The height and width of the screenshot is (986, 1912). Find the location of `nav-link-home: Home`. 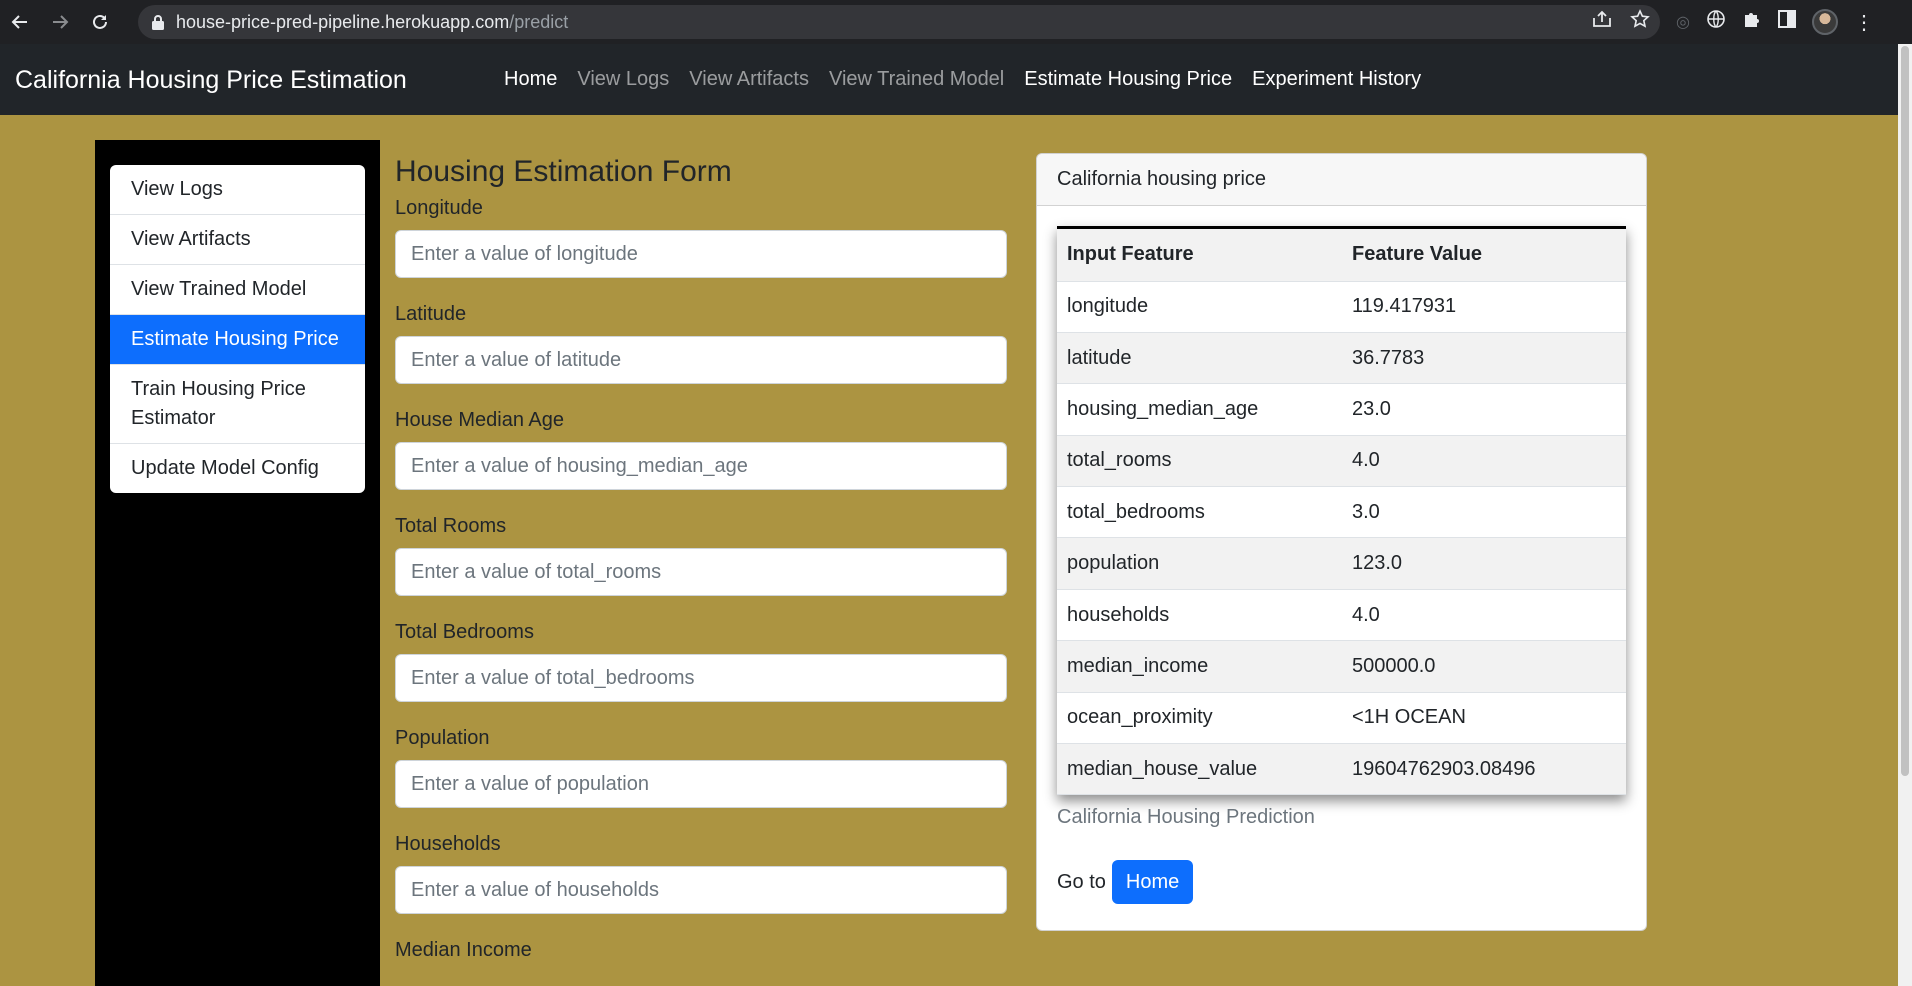

nav-link-home: Home is located at coordinates (530, 79).